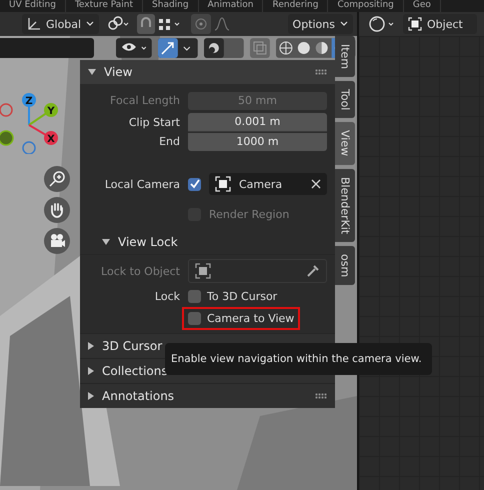  What do you see at coordinates (207, 242) in the screenshot?
I see `subpanel-header: View Lock` at bounding box center [207, 242].